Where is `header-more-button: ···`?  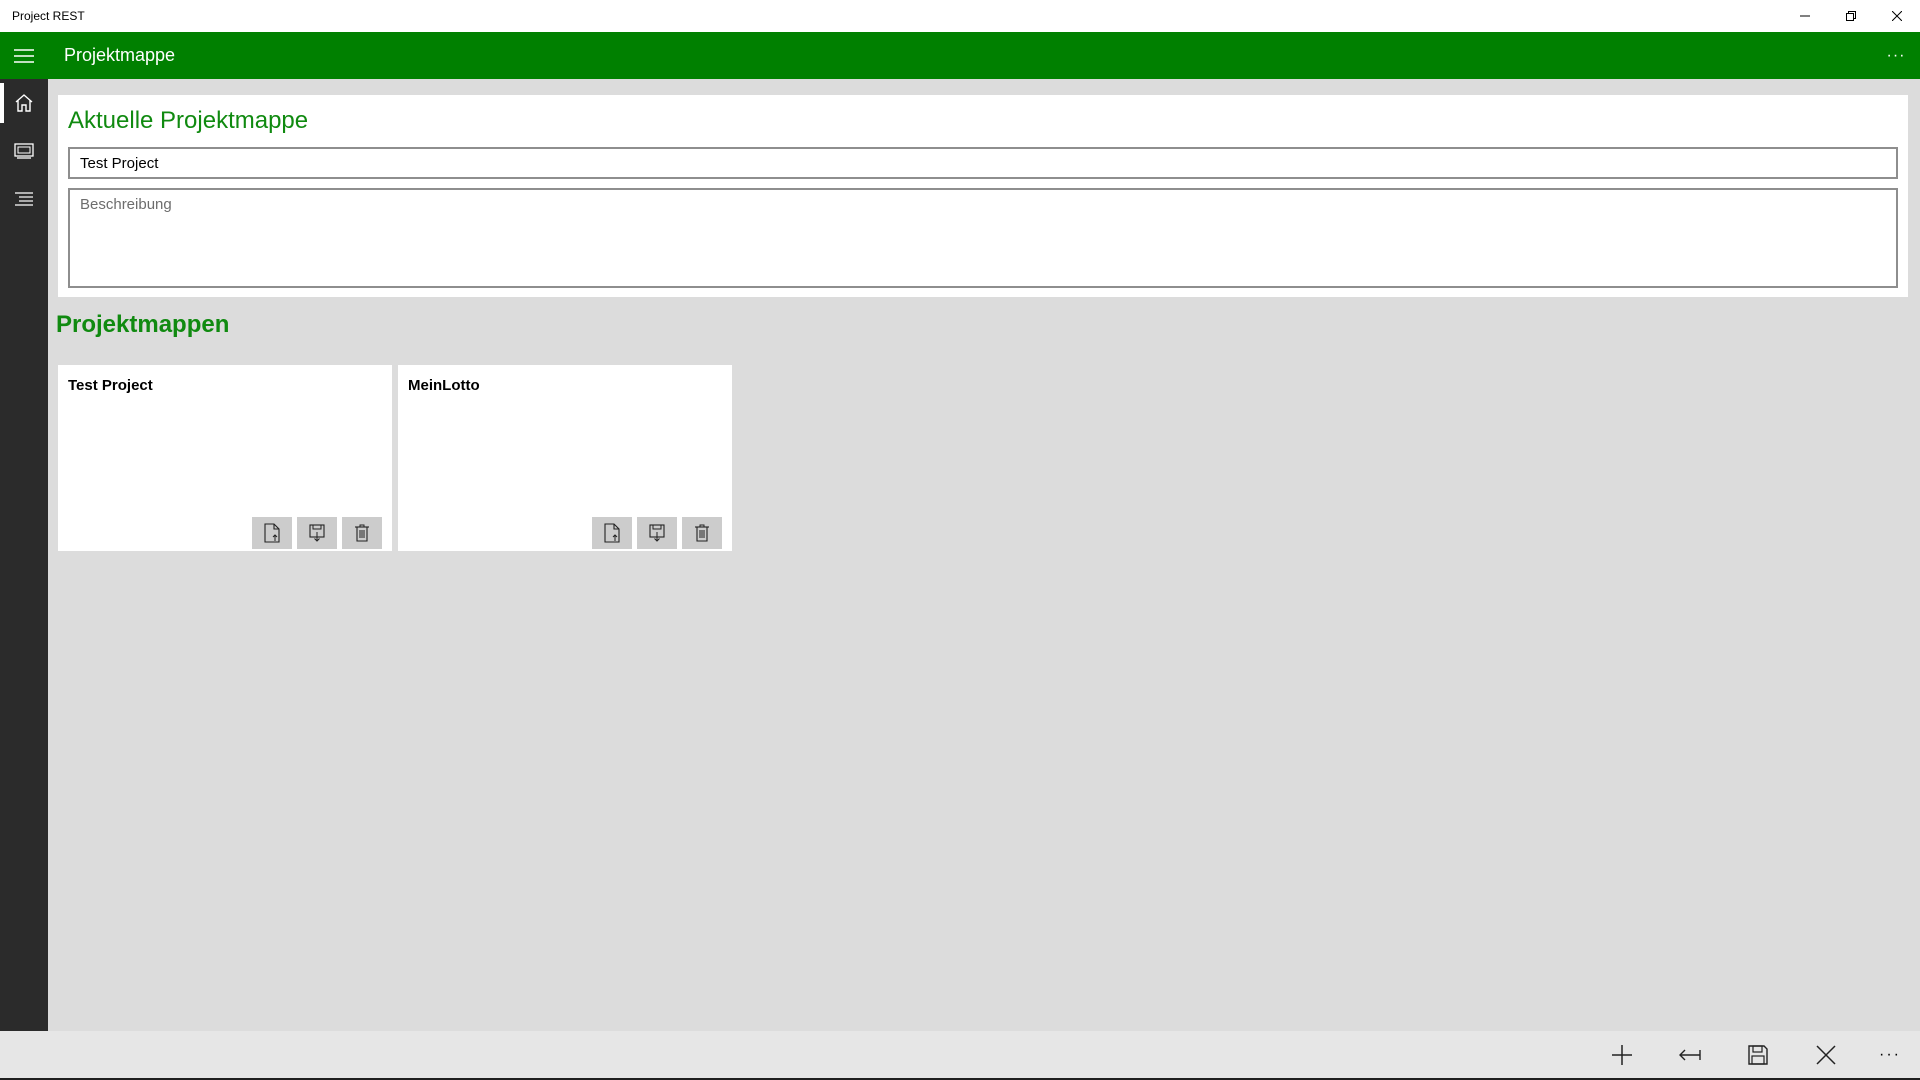
header-more-button: ··· is located at coordinates (1896, 55).